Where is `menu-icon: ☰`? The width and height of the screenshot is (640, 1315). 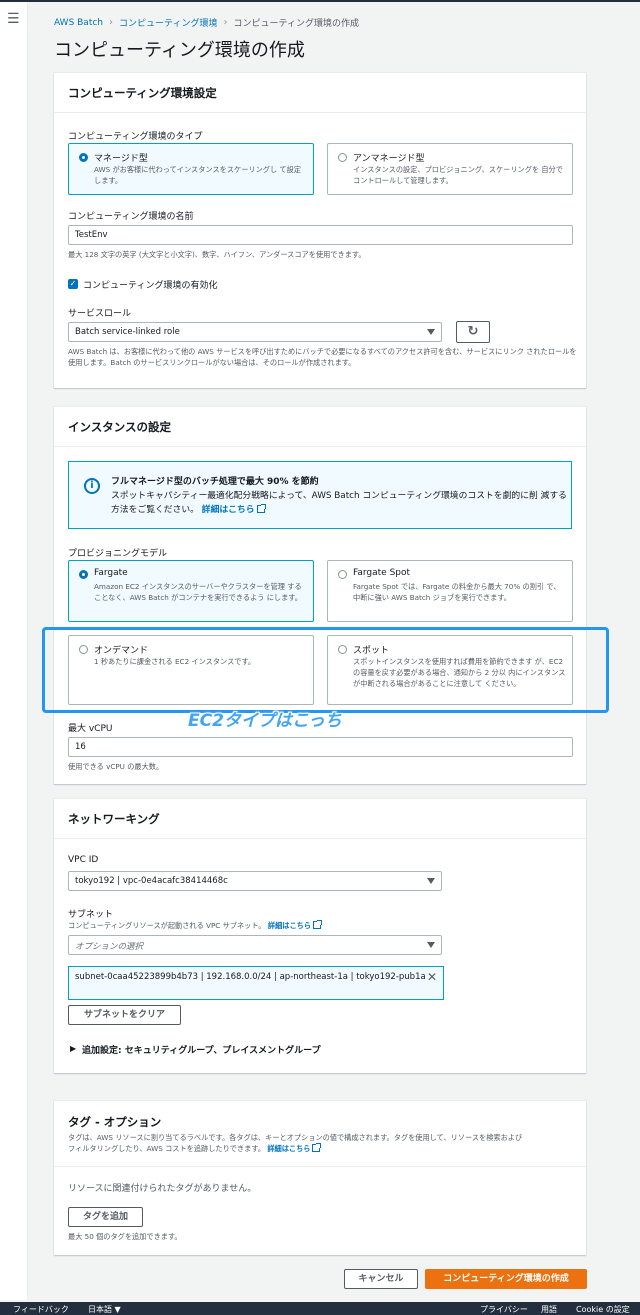 menu-icon: ☰ is located at coordinates (13, 19).